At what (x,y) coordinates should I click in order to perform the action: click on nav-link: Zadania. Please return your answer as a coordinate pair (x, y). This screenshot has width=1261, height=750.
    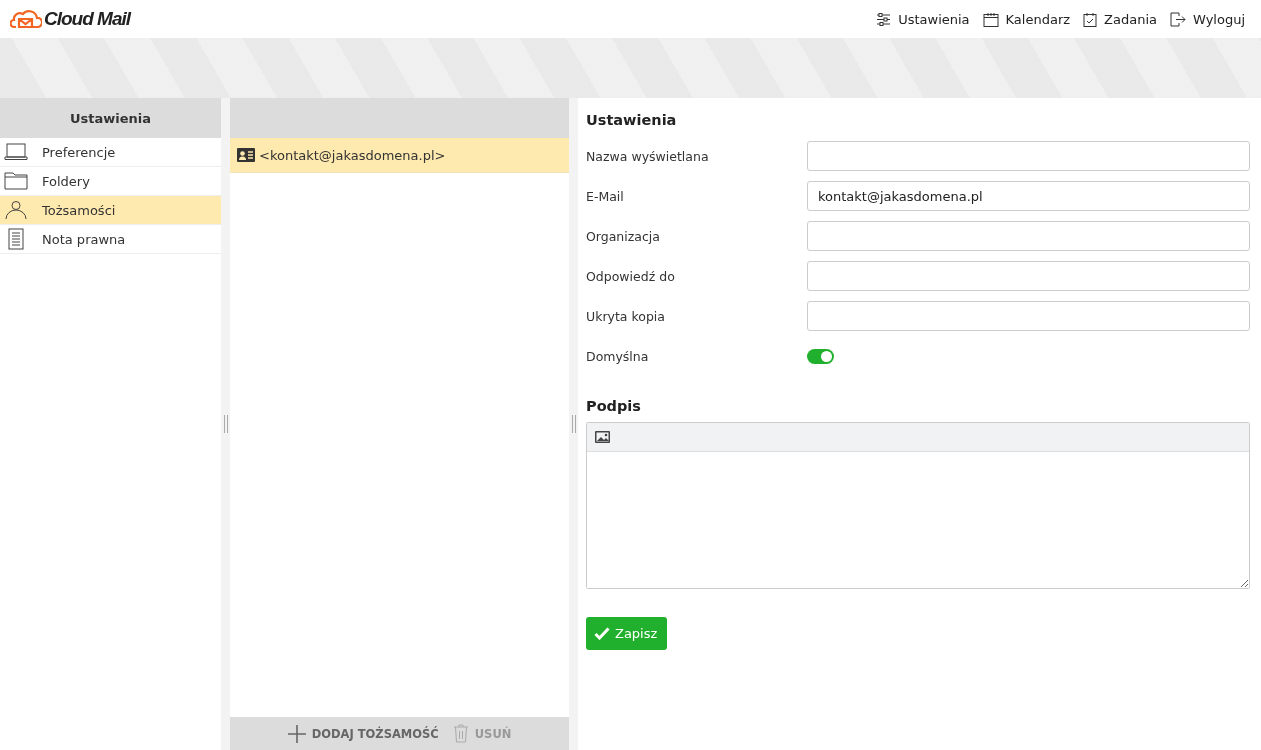
    Looking at the image, I should click on (1120, 19).